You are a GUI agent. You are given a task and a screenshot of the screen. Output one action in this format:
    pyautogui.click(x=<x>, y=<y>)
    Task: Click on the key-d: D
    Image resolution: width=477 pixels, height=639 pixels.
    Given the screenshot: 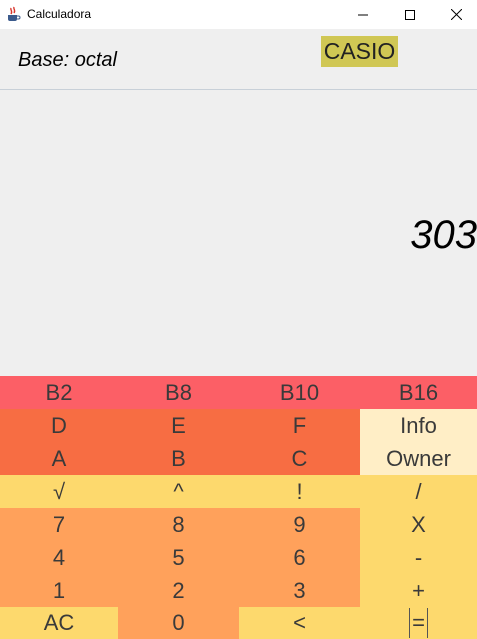 What is the action you would take?
    pyautogui.click(x=59, y=425)
    